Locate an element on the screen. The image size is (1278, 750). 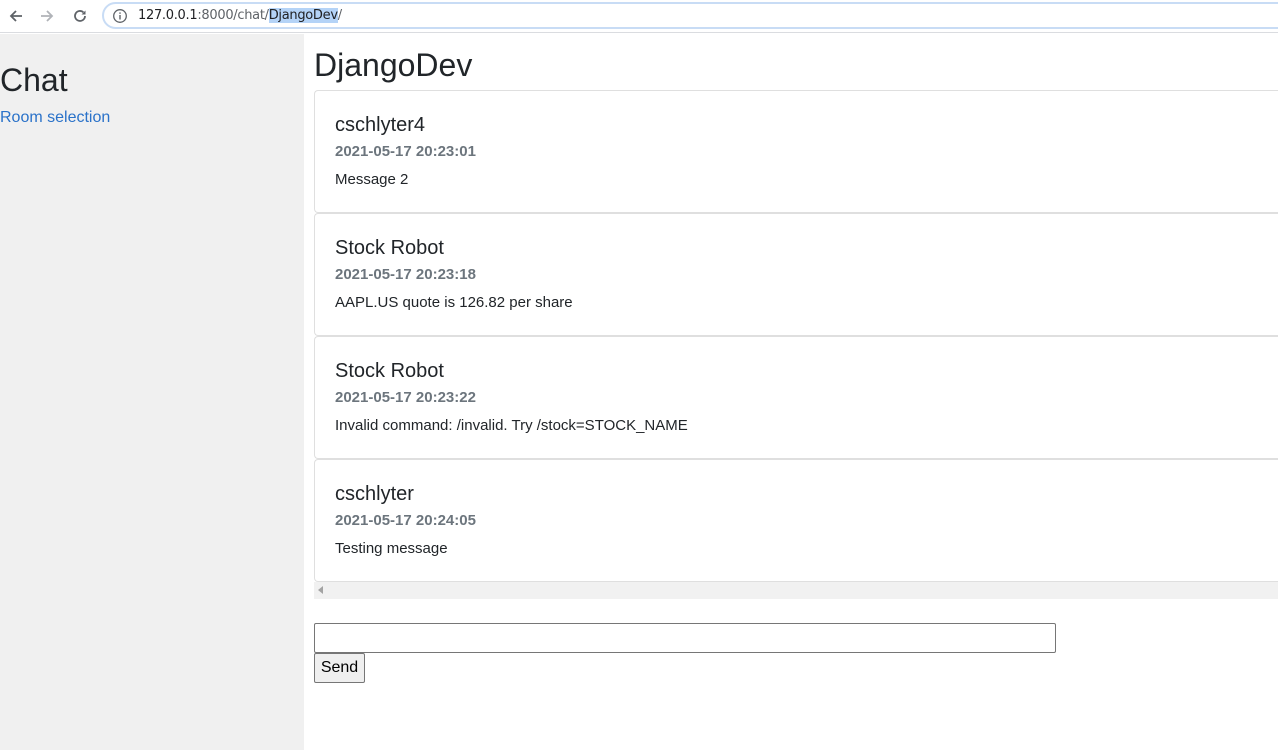
send-button: Send is located at coordinates (339, 668).